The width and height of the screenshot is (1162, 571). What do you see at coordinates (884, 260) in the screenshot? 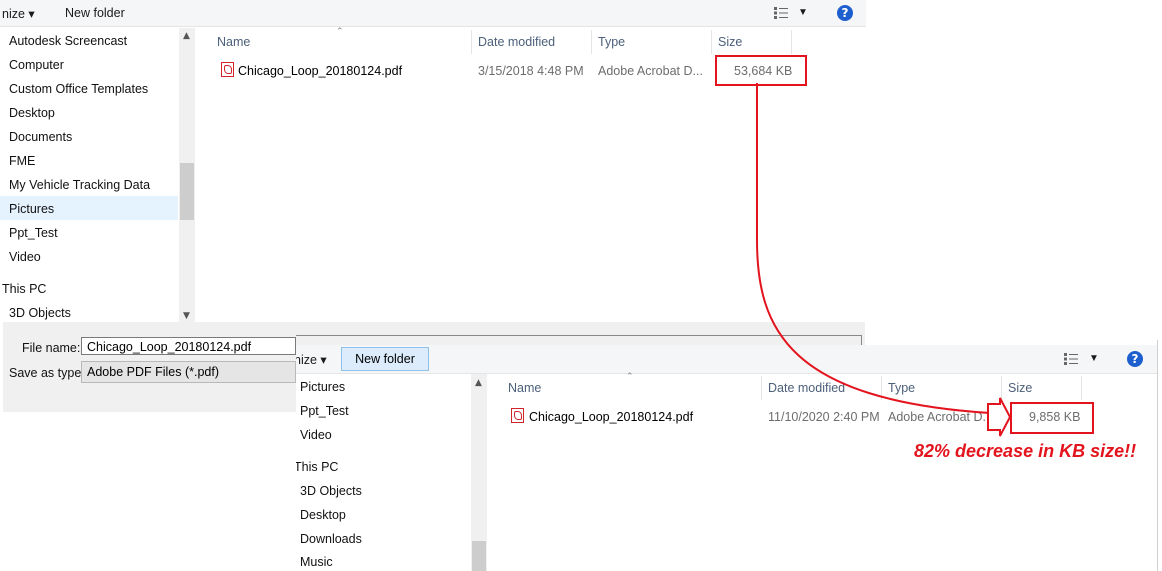
I see `comparison-arrow` at bounding box center [884, 260].